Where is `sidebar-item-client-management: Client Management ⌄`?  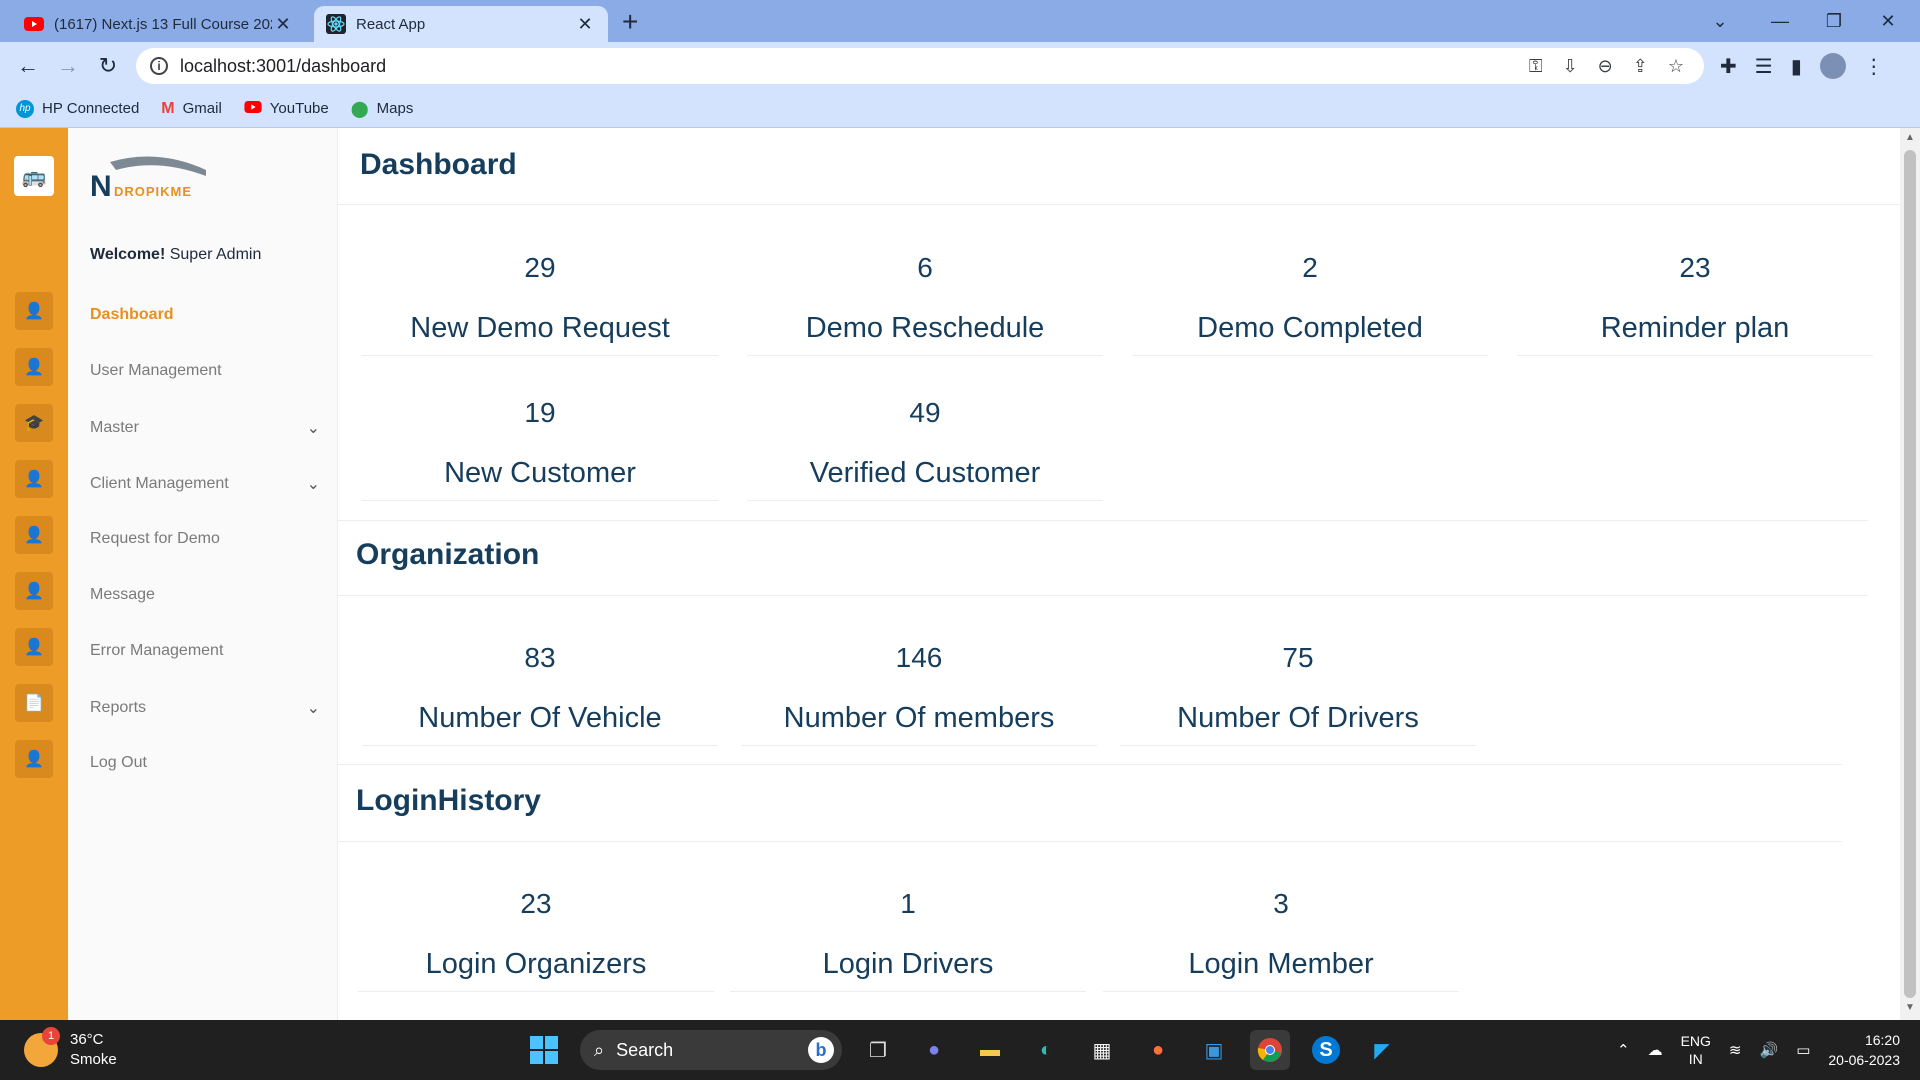 sidebar-item-client-management: Client Management ⌄ is located at coordinates (205, 484).